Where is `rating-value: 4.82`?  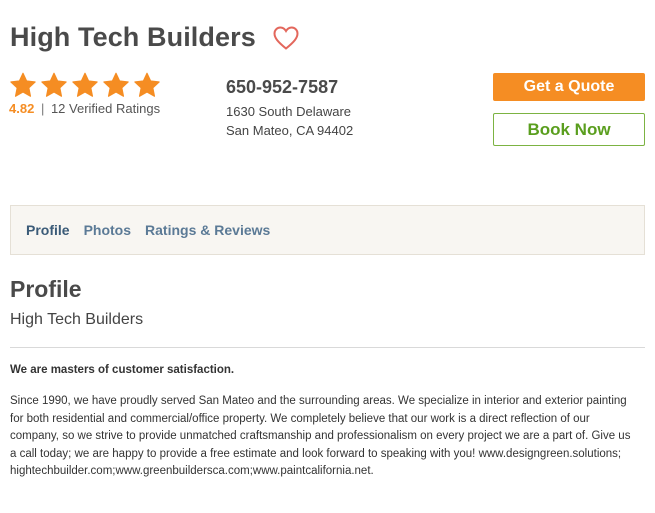
rating-value: 4.82 is located at coordinates (22, 108).